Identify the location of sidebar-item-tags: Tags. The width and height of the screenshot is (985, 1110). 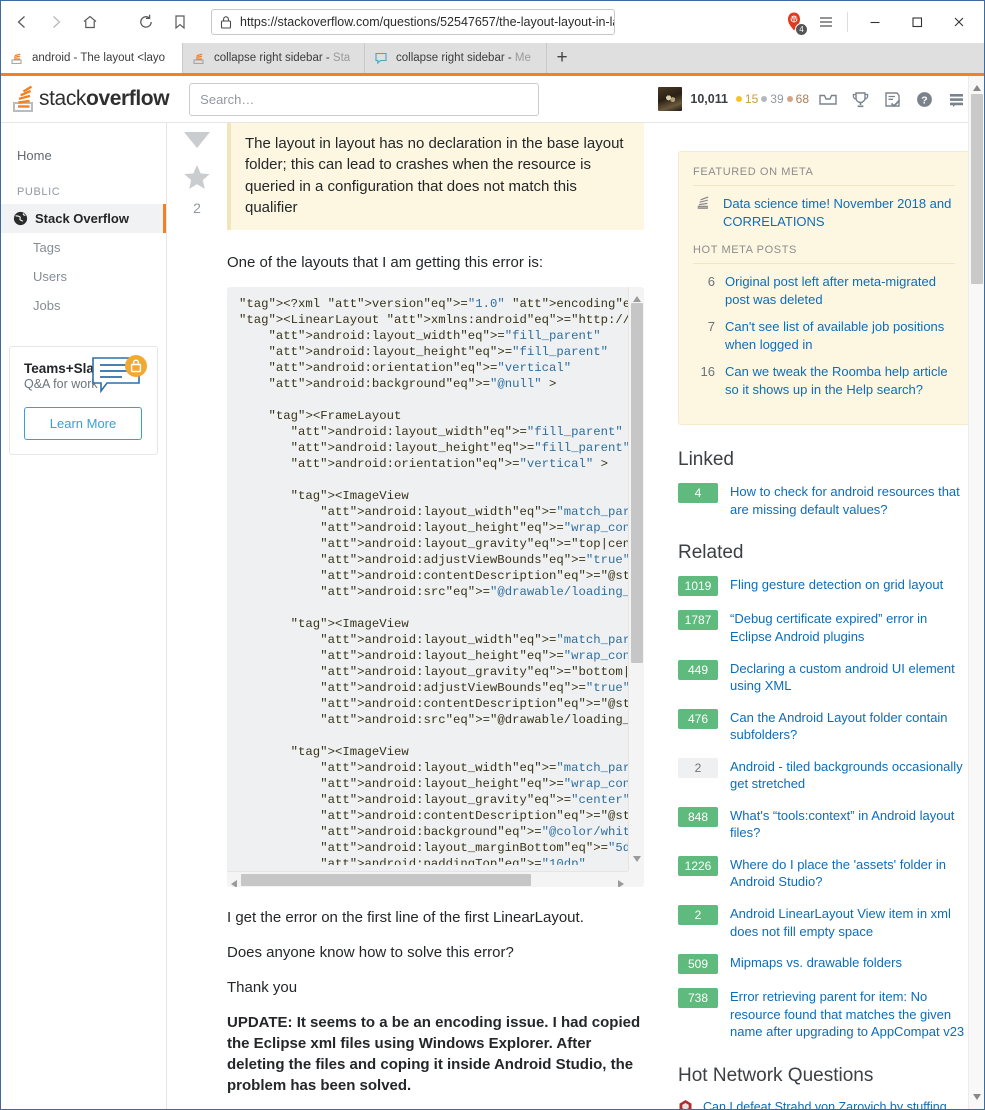
(83, 247).